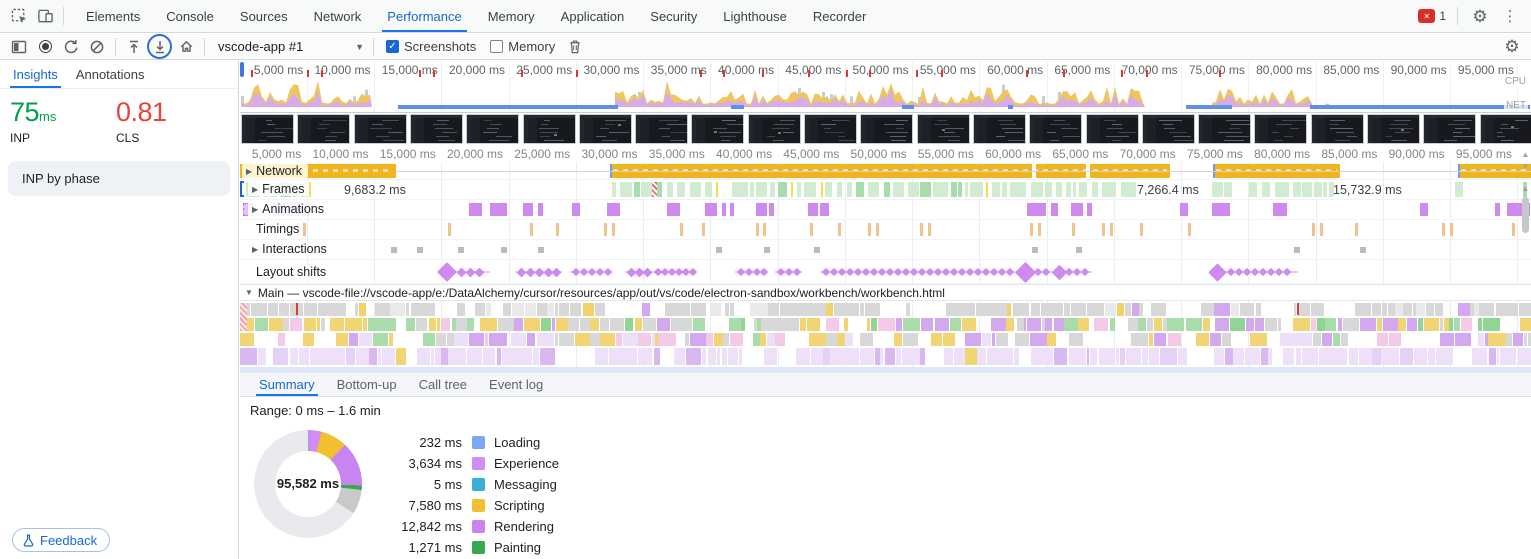  Describe the element at coordinates (375, 190) in the screenshot. I see `frame-duration-label: 9,683.2 ms` at that location.